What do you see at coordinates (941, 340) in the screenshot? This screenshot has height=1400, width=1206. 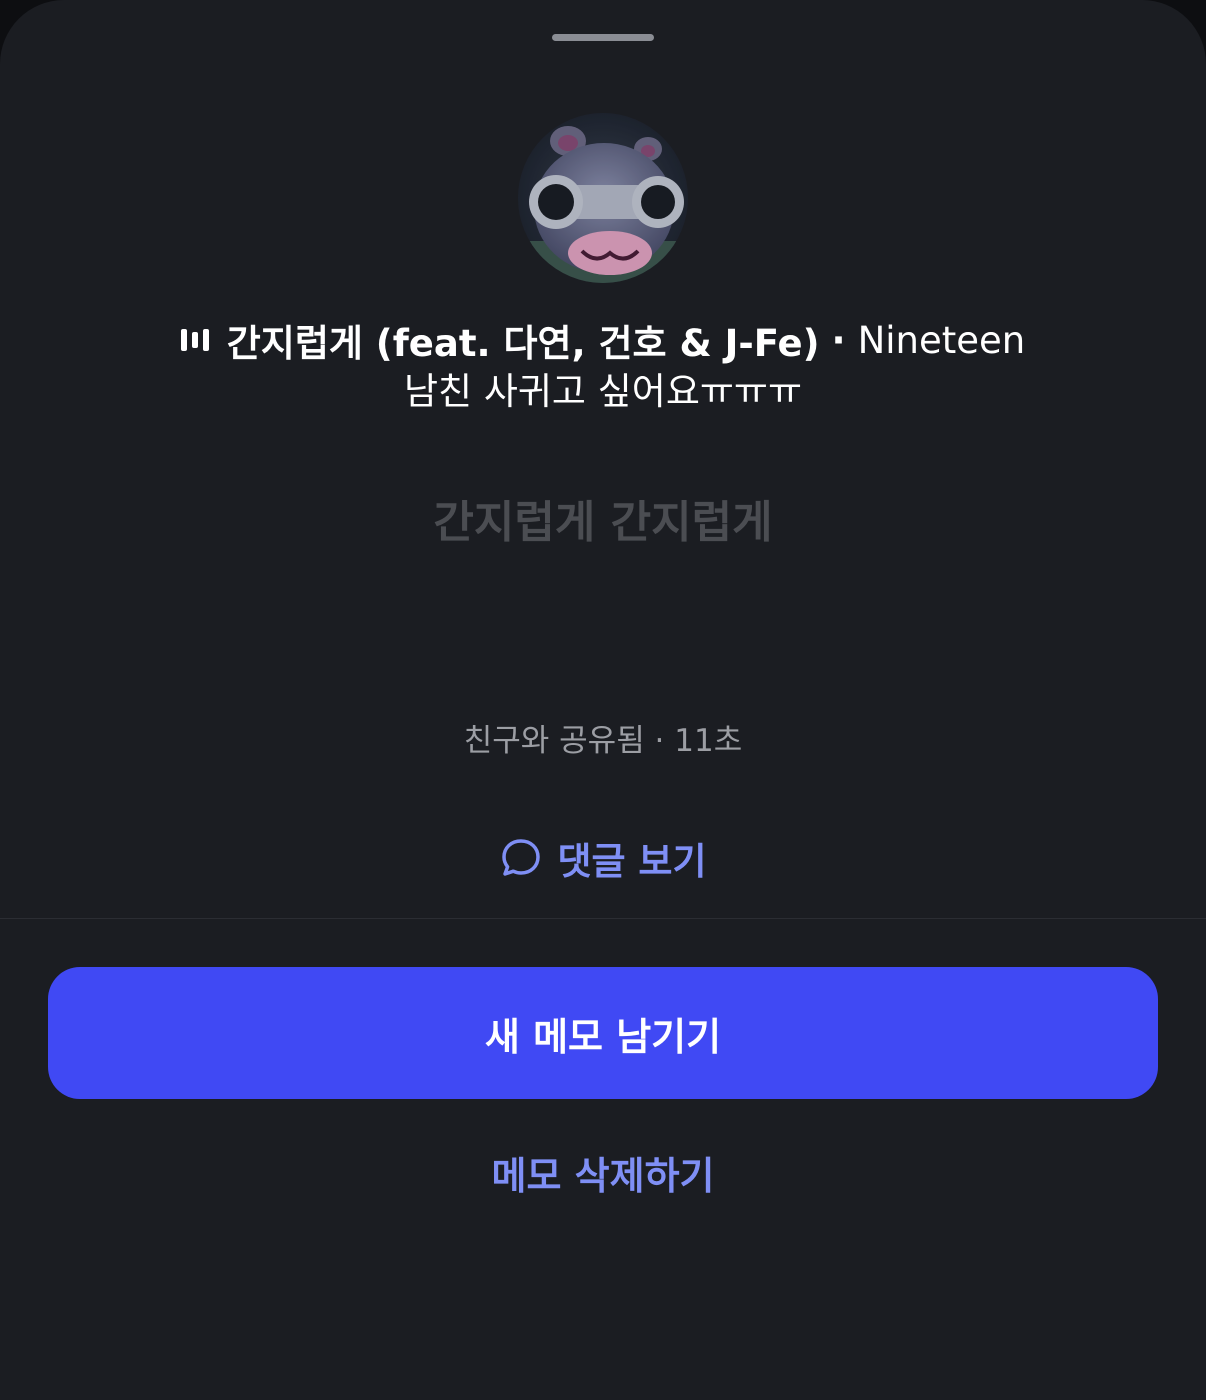 I see `song-artist: Nineteen` at bounding box center [941, 340].